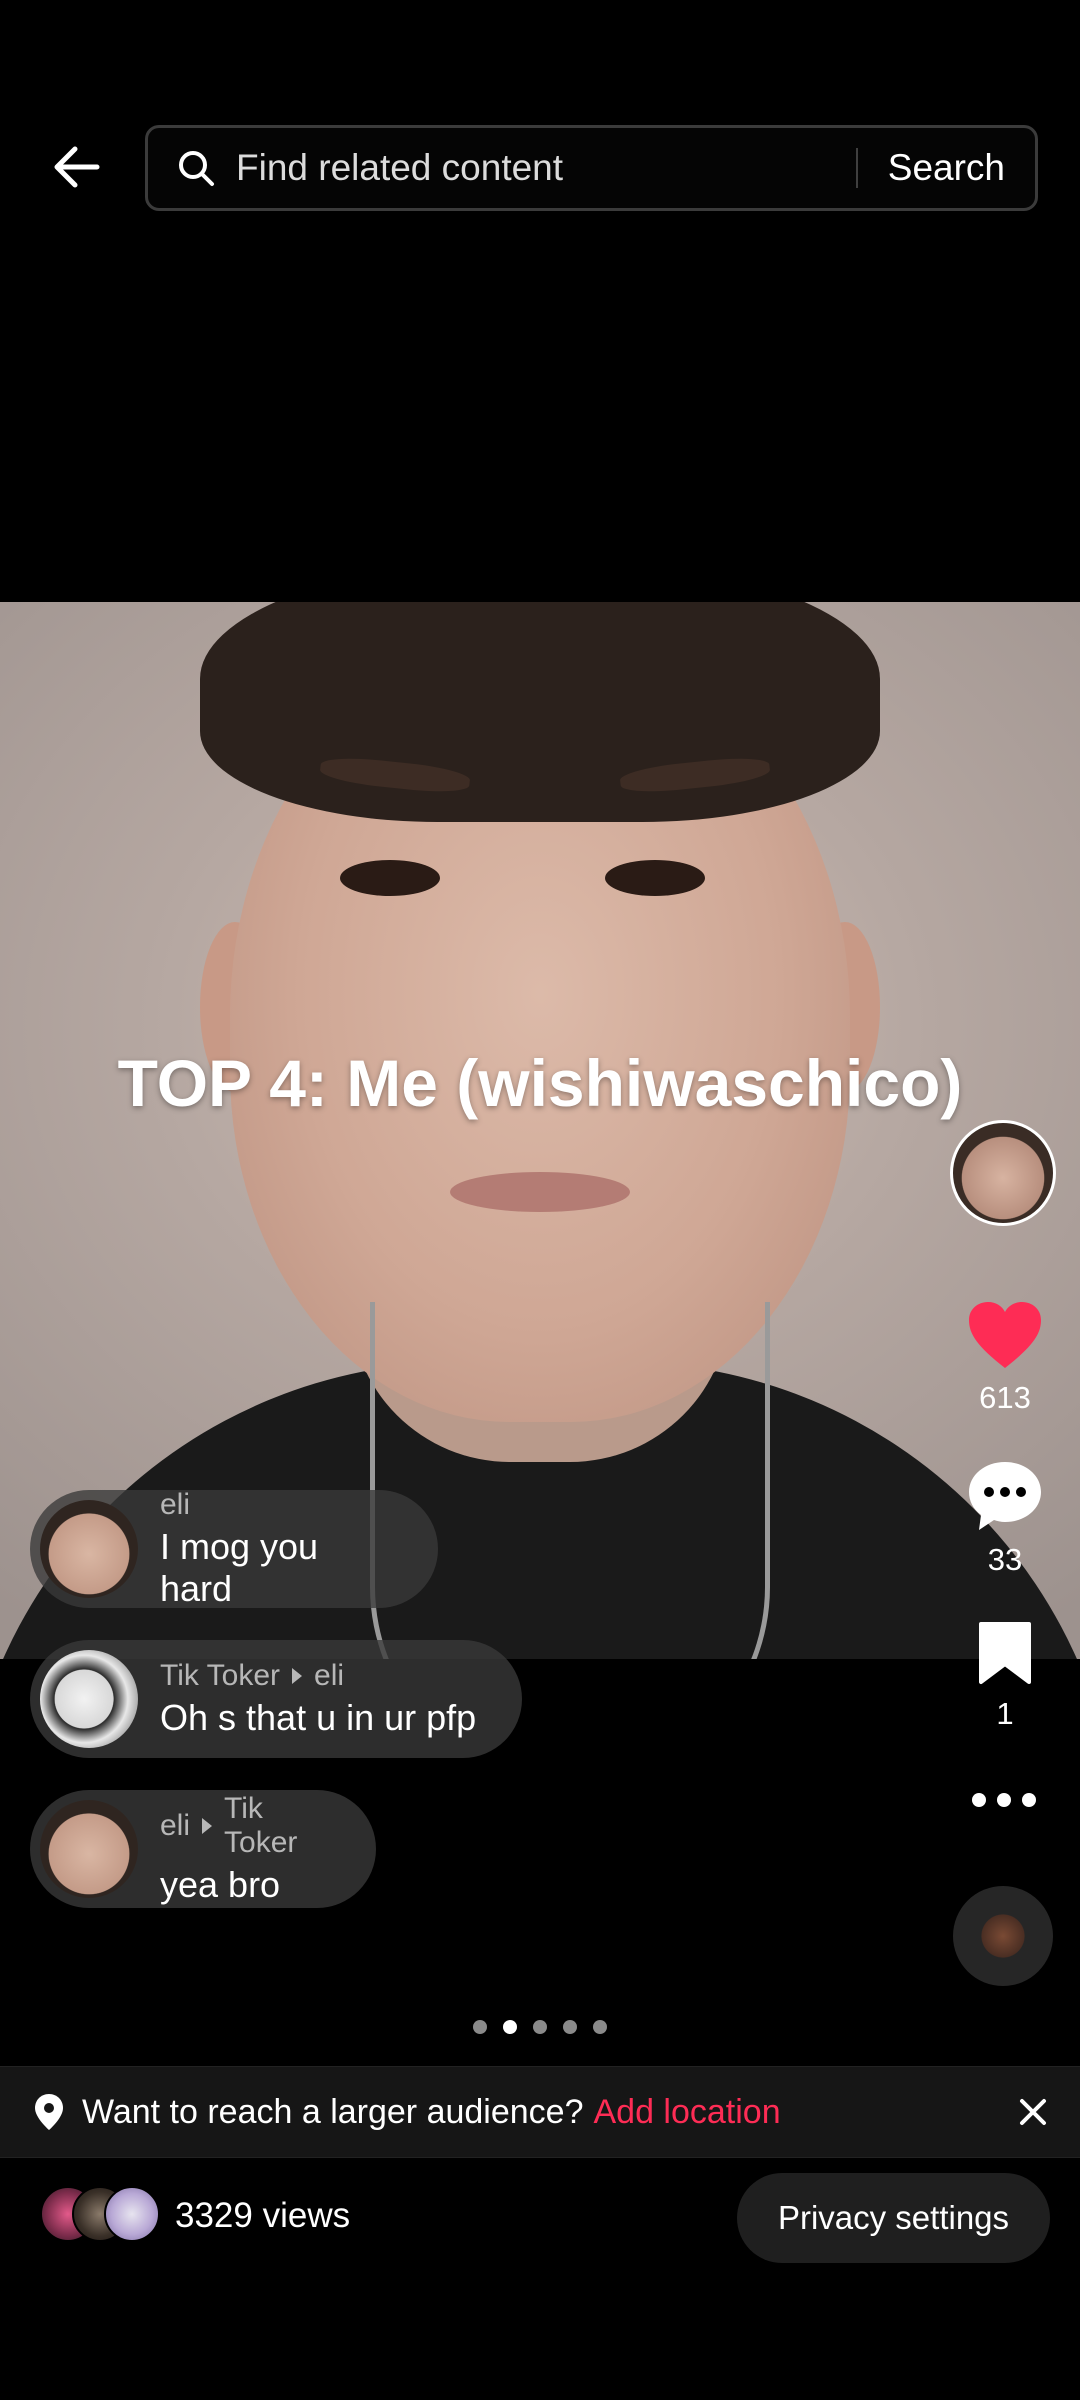  What do you see at coordinates (329, 1675) in the screenshot?
I see `reply-to-name: eli` at bounding box center [329, 1675].